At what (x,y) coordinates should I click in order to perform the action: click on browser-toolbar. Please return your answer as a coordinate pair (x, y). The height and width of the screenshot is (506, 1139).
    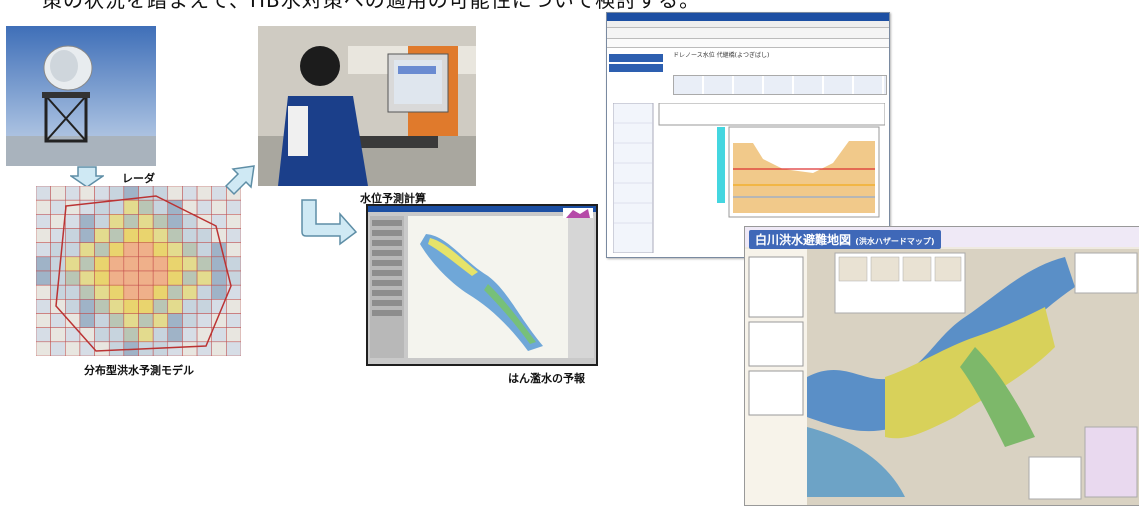
    Looking at the image, I should click on (748, 33).